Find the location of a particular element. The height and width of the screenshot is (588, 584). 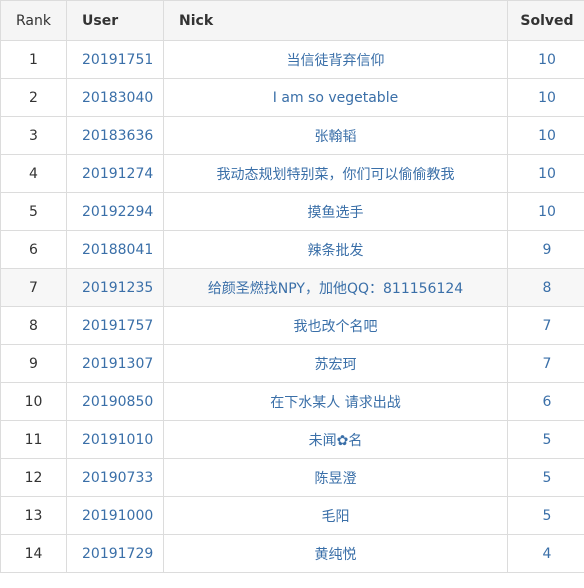

rank-cell: 2 is located at coordinates (33, 97).